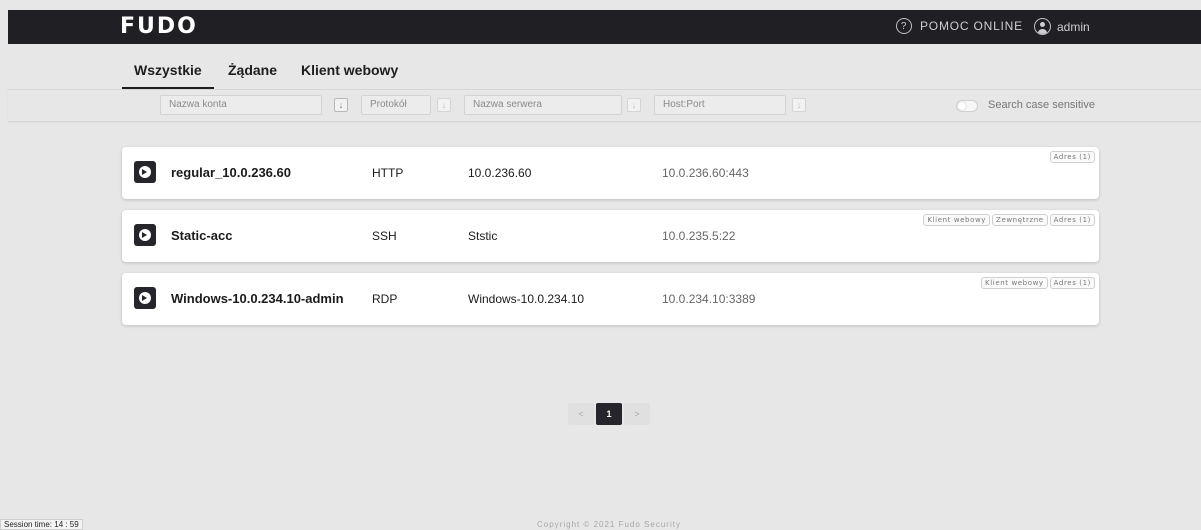 This screenshot has width=1201, height=530. I want to click on session-timer: Session time: 14 : 59, so click(41, 524).